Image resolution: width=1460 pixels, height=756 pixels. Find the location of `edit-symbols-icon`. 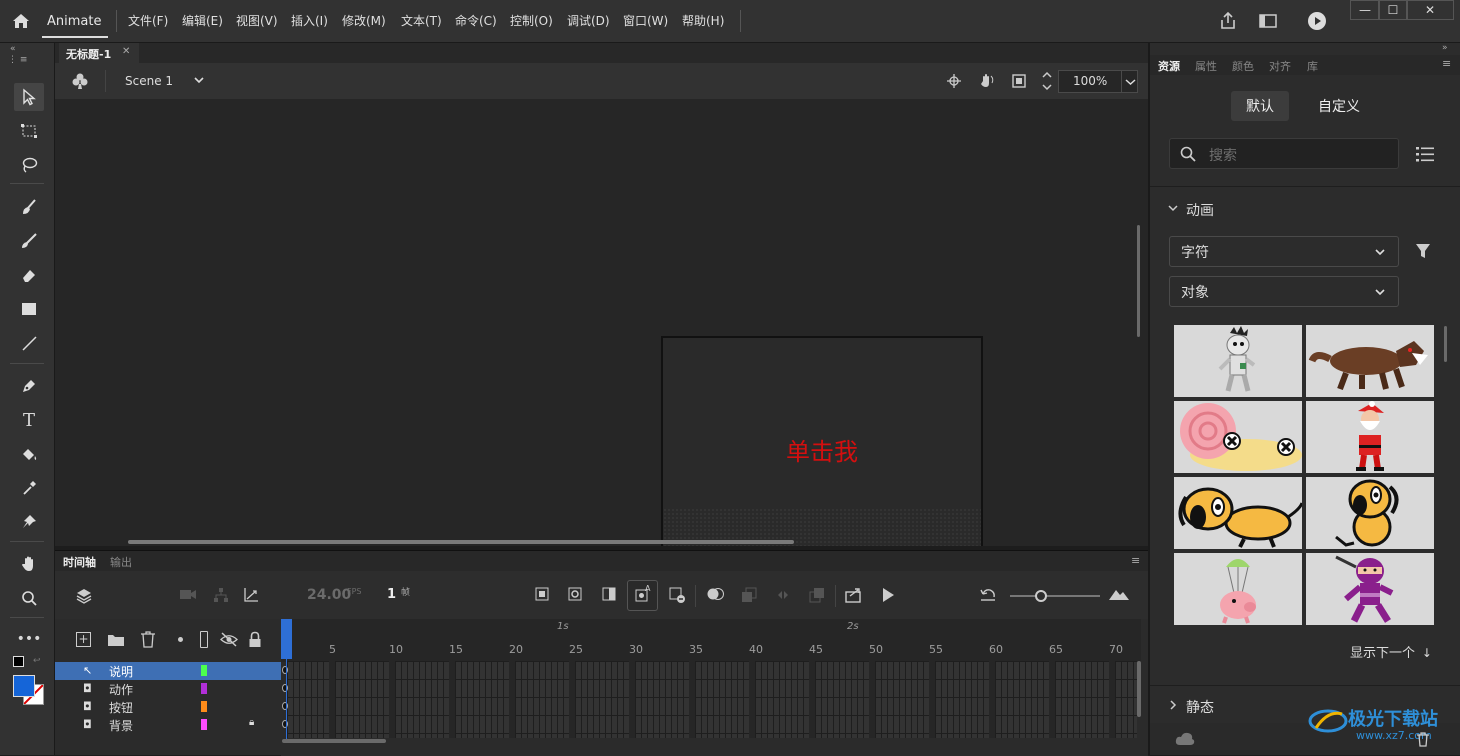

edit-symbols-icon is located at coordinates (80, 81).